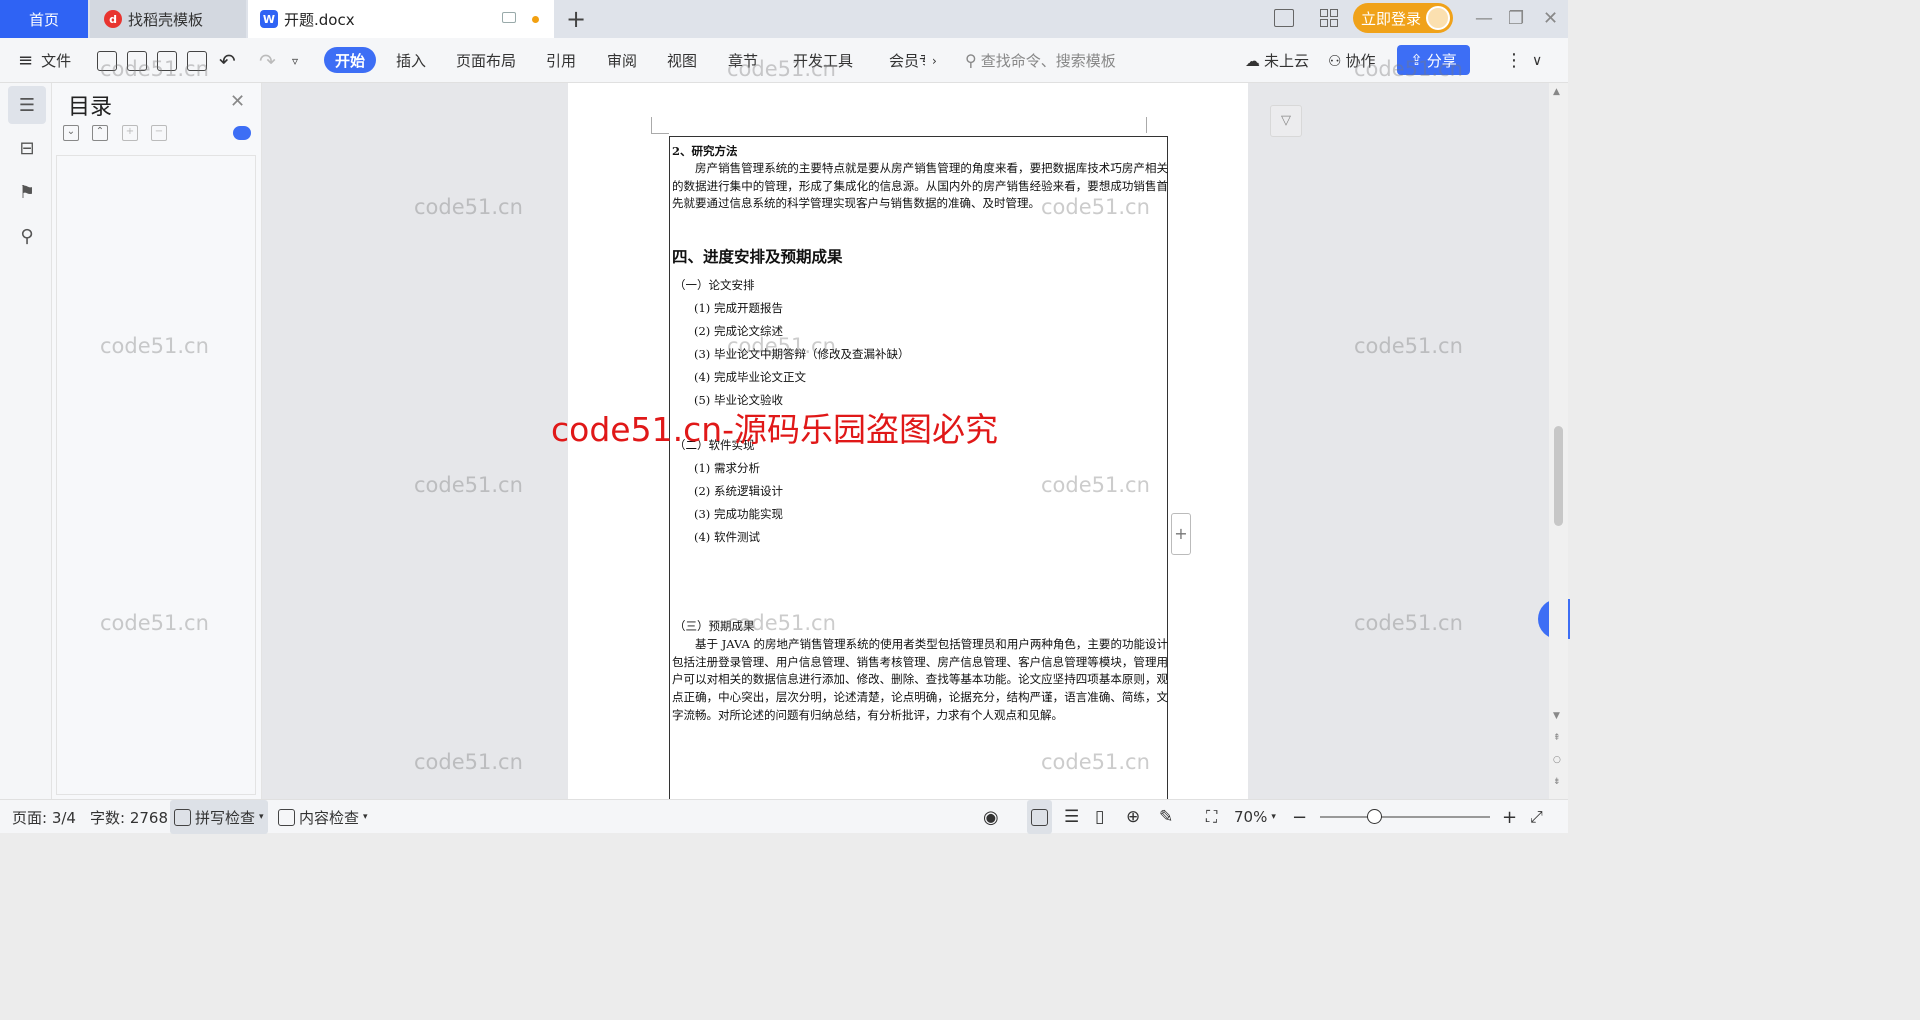 The image size is (1920, 1020). Describe the element at coordinates (156, 475) in the screenshot. I see `toc-list` at that location.